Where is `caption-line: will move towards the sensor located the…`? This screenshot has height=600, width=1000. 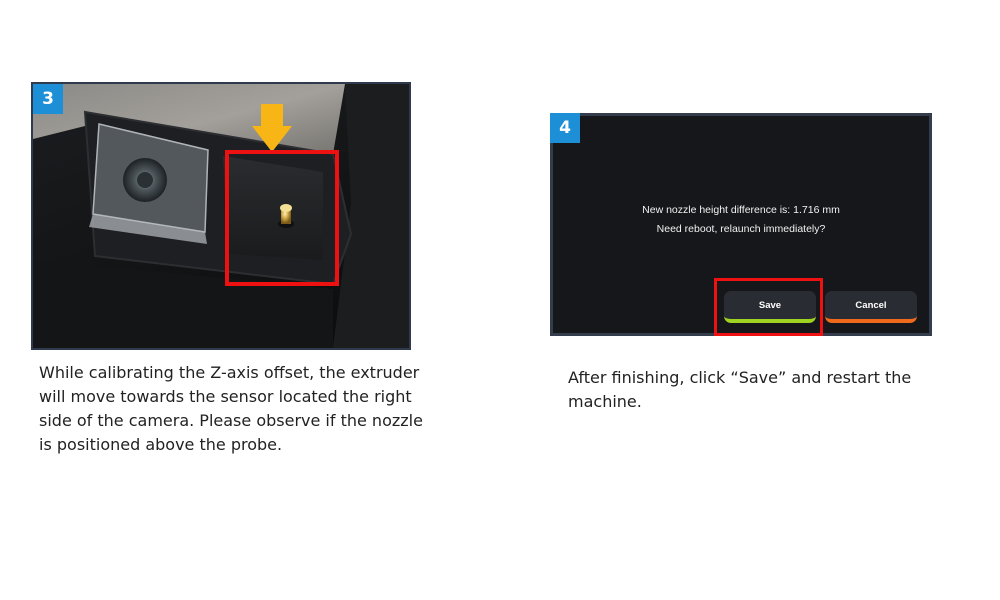
caption-line: will move towards the sensor located the… is located at coordinates (225, 396).